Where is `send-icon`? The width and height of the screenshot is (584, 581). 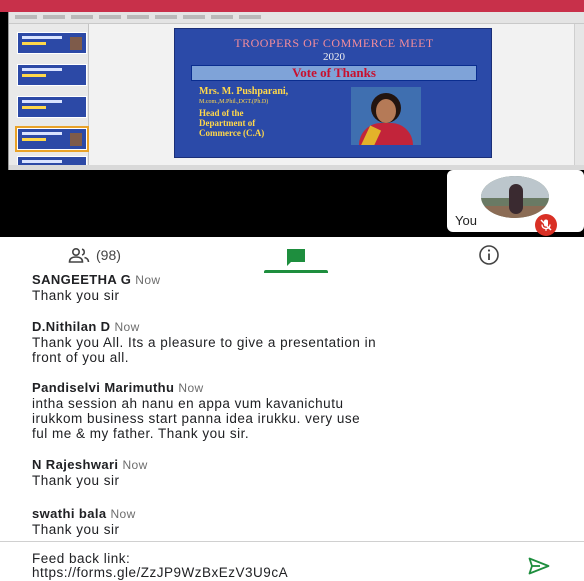 send-icon is located at coordinates (539, 566).